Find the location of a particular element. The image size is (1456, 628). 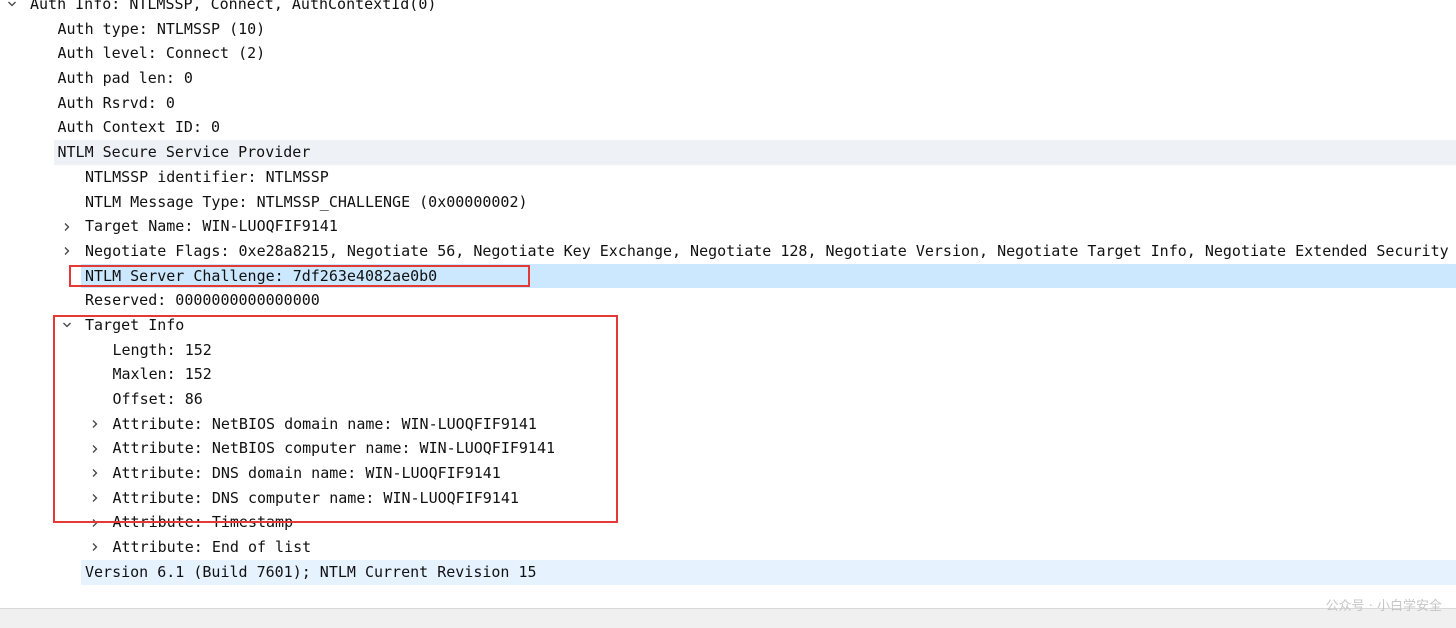

tree-row-label: Auth type: NTLMSSP (10) is located at coordinates (162, 29).